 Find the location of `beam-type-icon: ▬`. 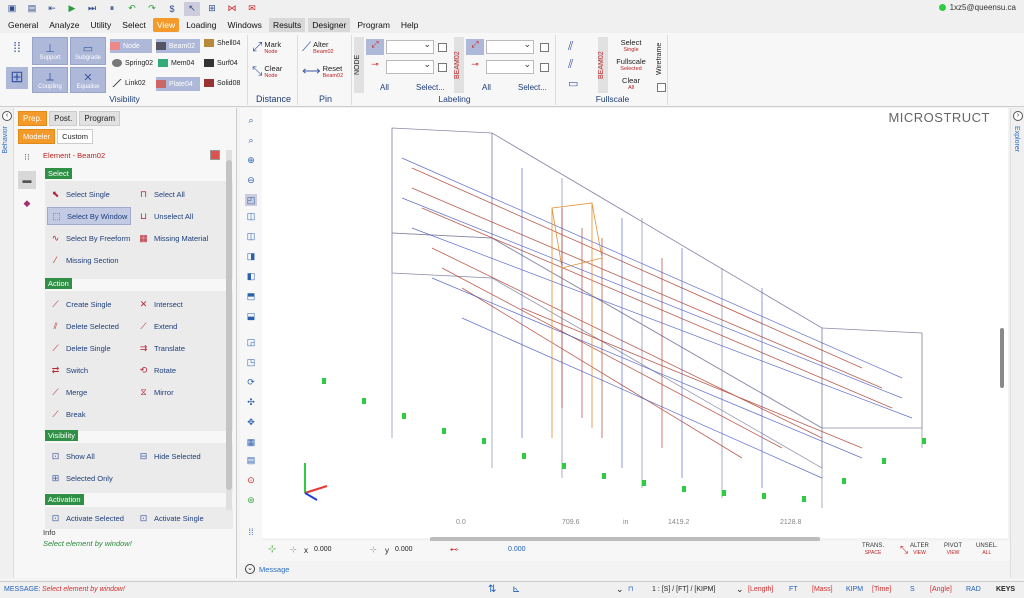

beam-type-icon: ▬ is located at coordinates (27, 180).